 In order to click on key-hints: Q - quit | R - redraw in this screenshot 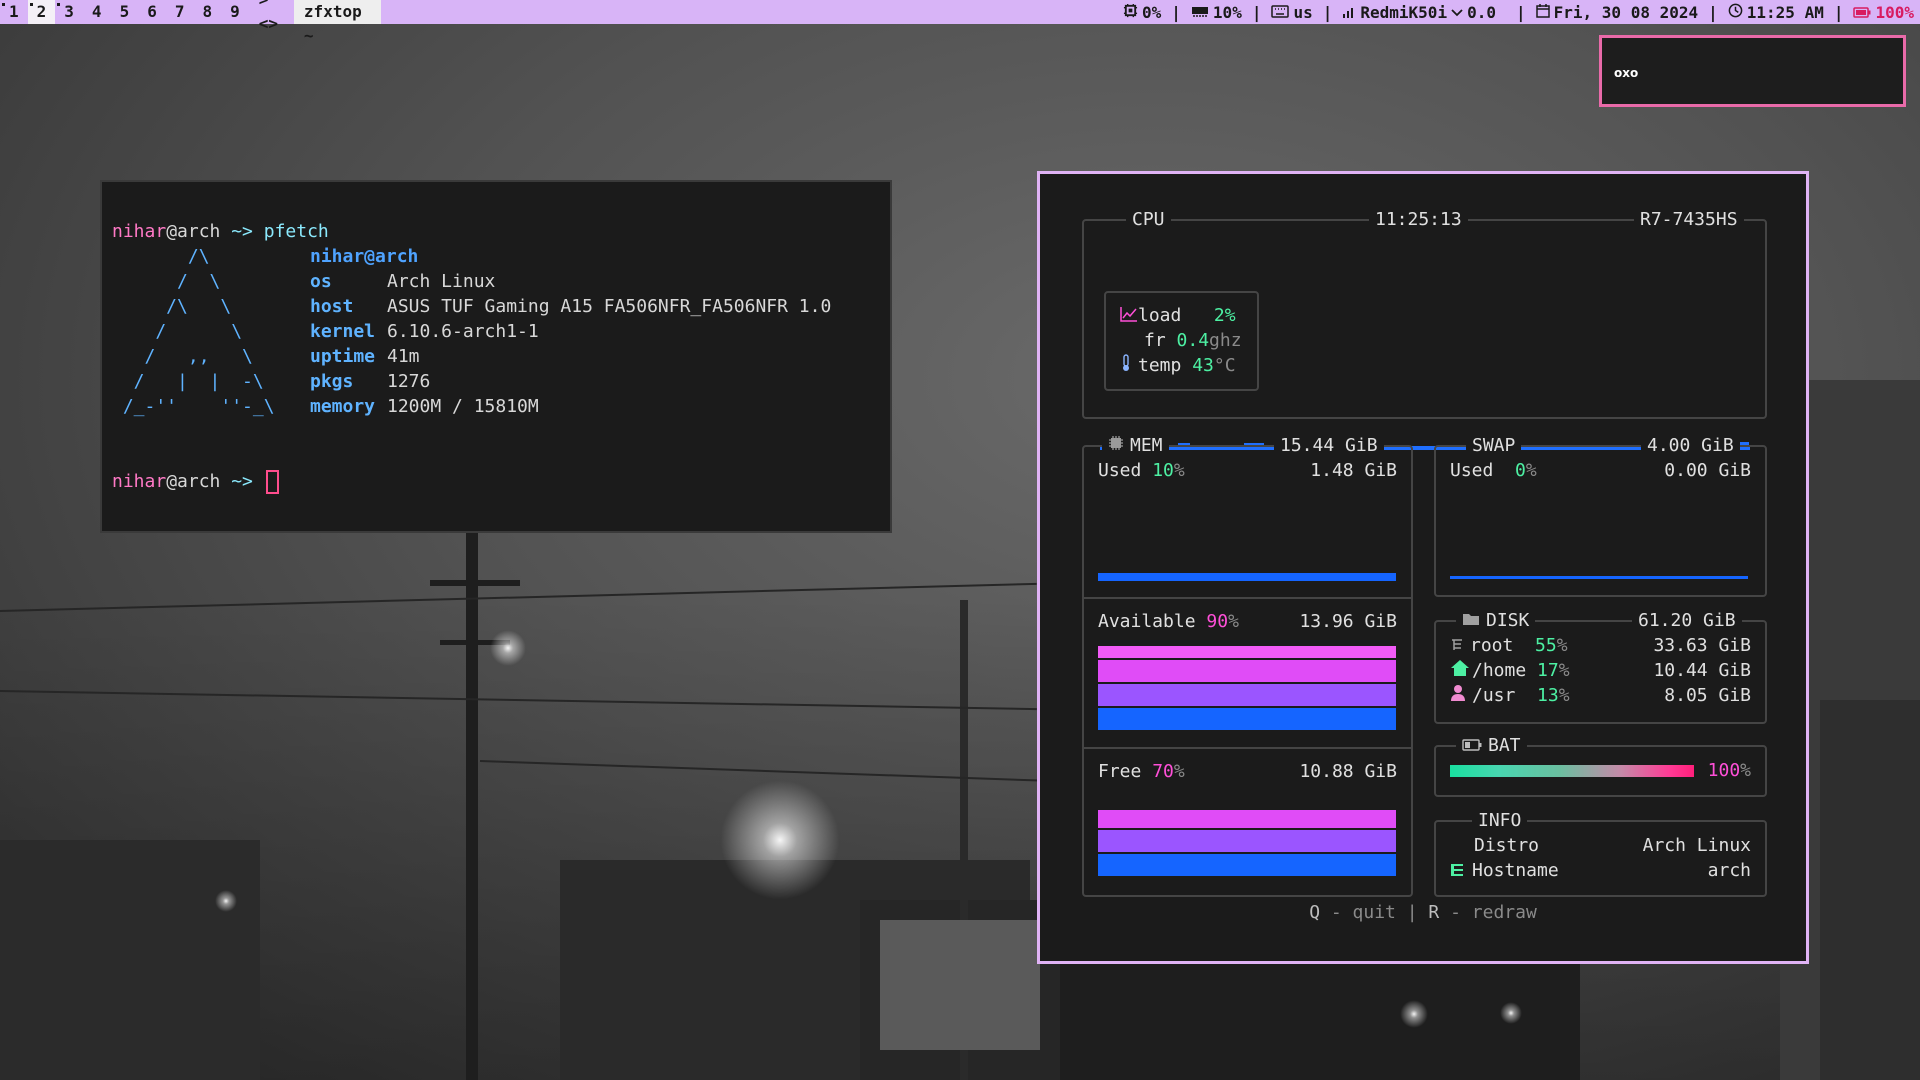, I will do `click(1423, 912)`.